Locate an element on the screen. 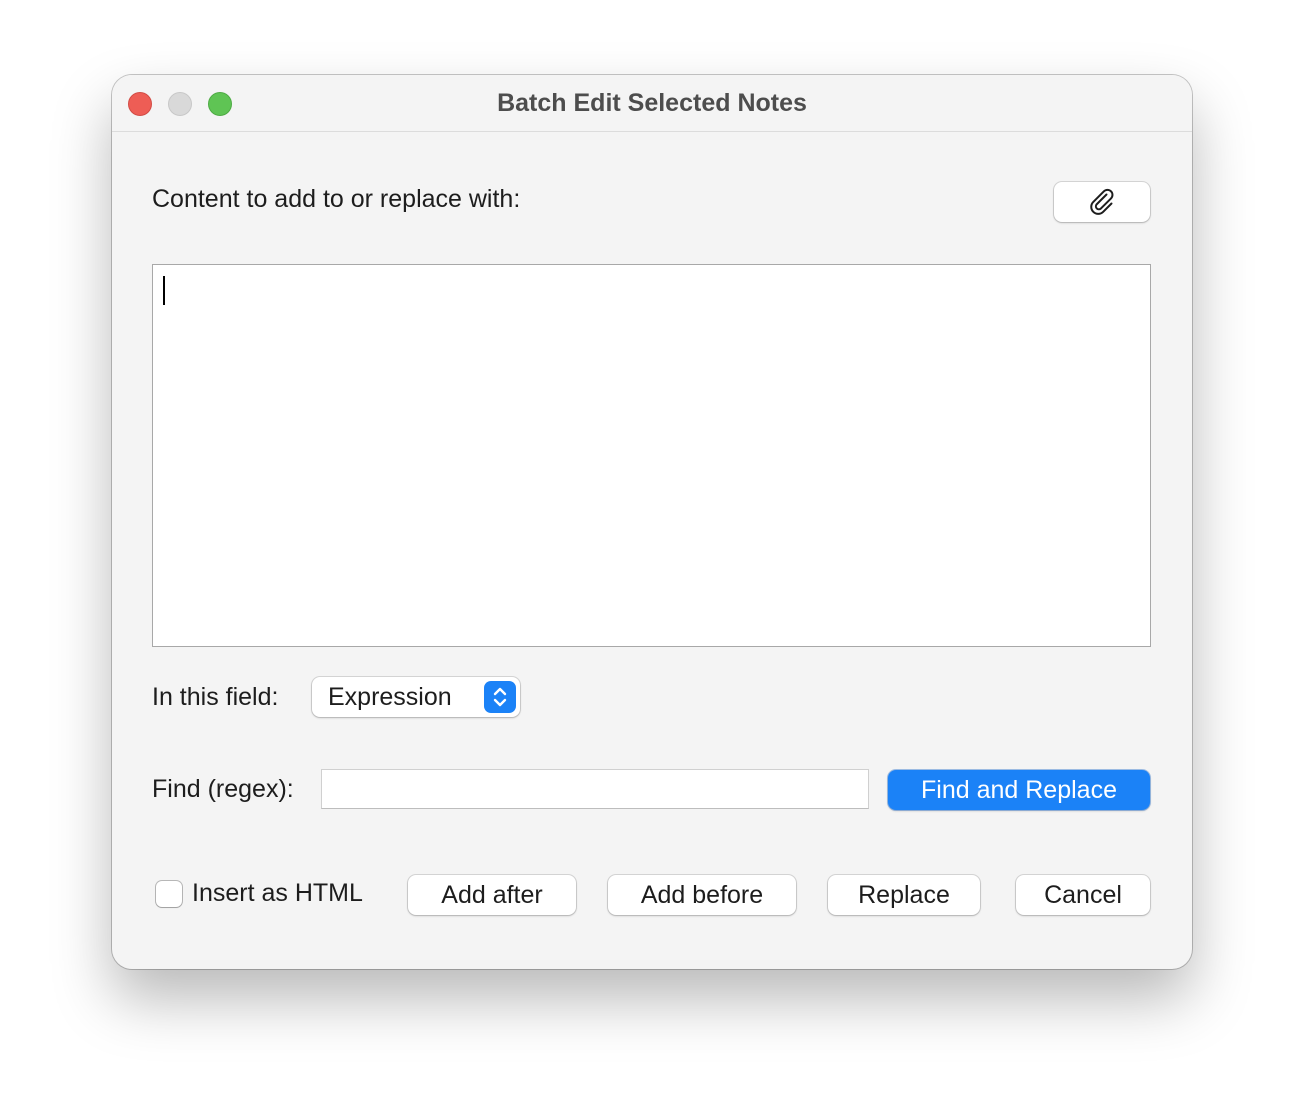  title-bar: Batch Edit Selected Notes is located at coordinates (652, 103).